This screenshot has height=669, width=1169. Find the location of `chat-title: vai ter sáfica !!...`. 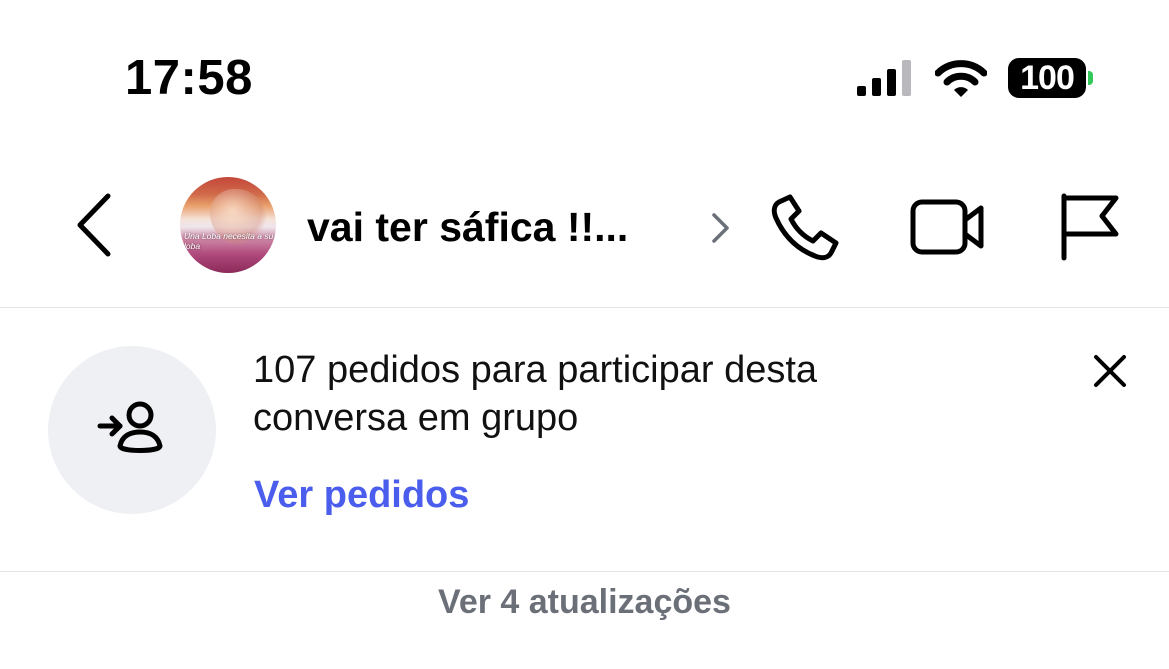

chat-title: vai ter sáfica !!... is located at coordinates (467, 227).